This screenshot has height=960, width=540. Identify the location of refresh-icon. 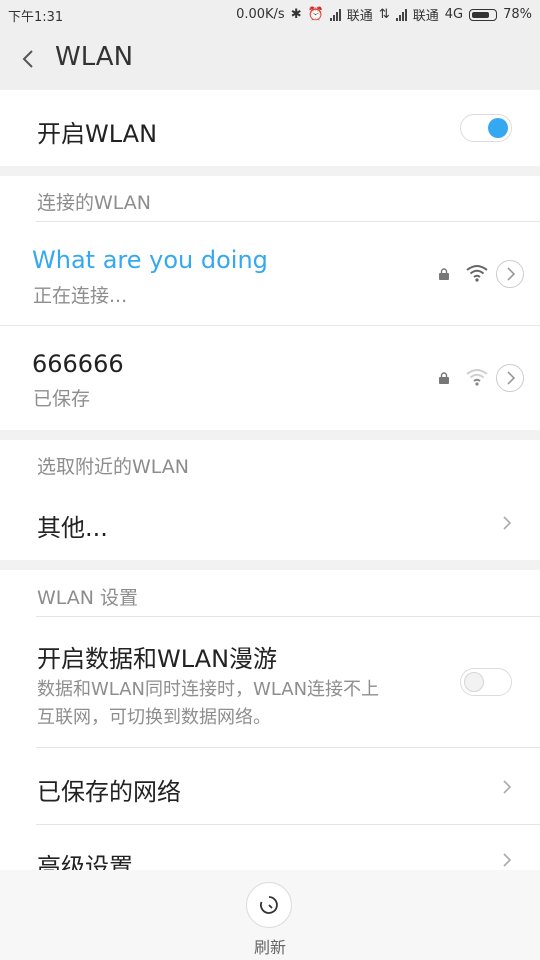
(269, 905).